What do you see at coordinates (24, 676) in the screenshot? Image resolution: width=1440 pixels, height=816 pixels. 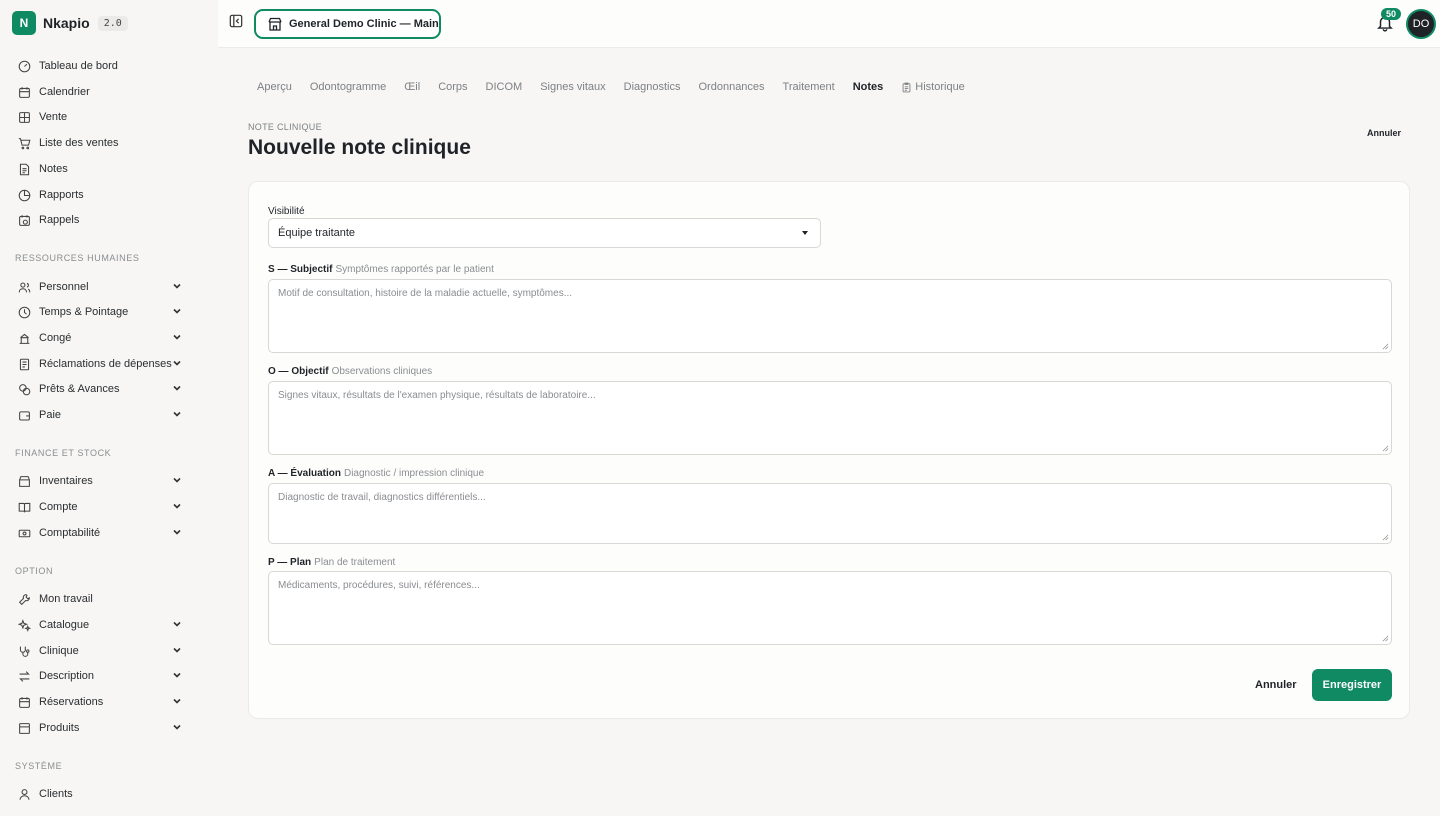 I see `arrows-icon` at bounding box center [24, 676].